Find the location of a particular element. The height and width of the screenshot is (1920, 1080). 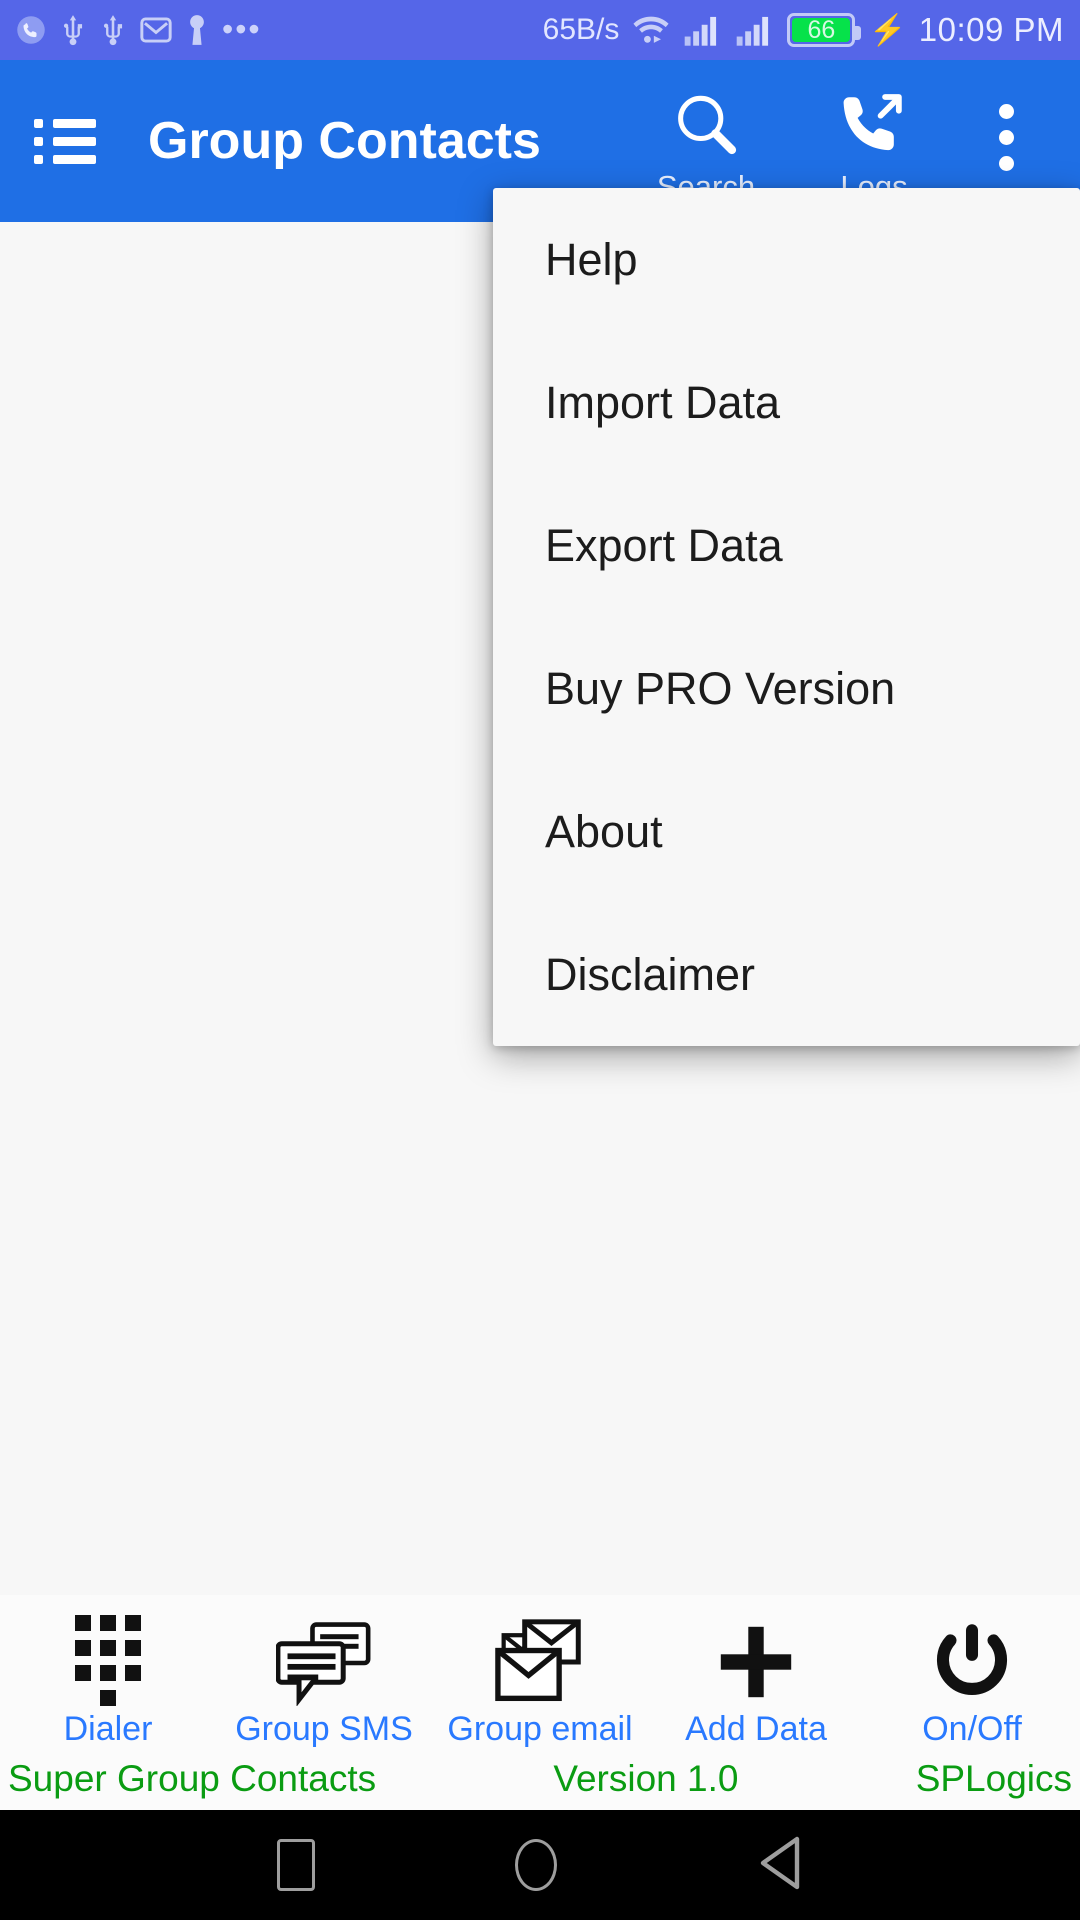

status-bar-clock: 10:09 PM is located at coordinates (991, 29).